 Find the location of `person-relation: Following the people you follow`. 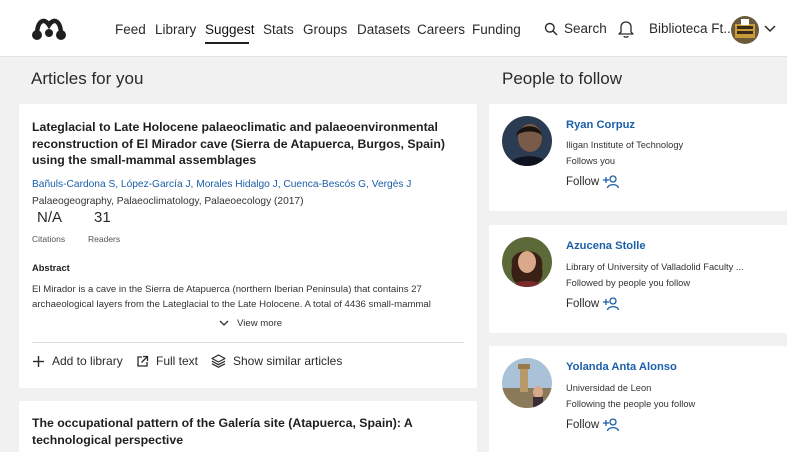

person-relation: Following the people you follow is located at coordinates (631, 404).